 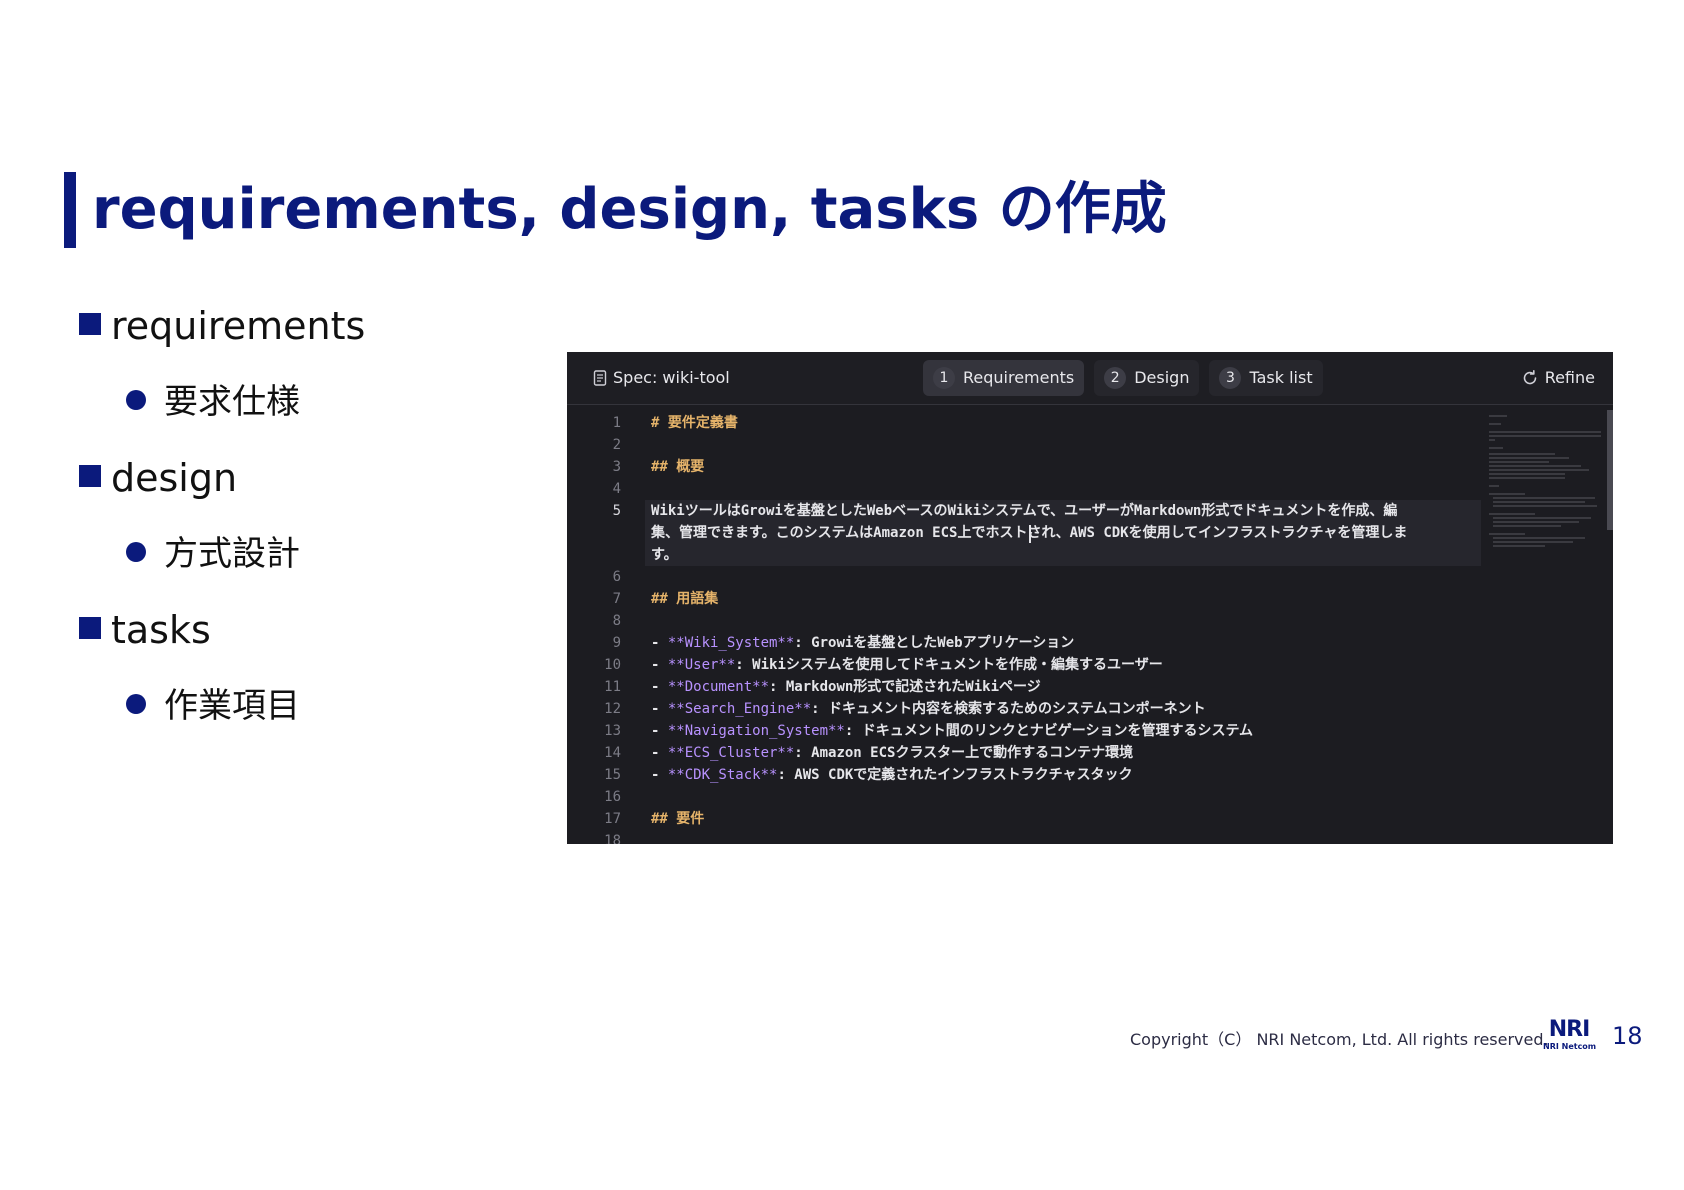 I want to click on tab-label: Requirements, so click(x=1019, y=377).